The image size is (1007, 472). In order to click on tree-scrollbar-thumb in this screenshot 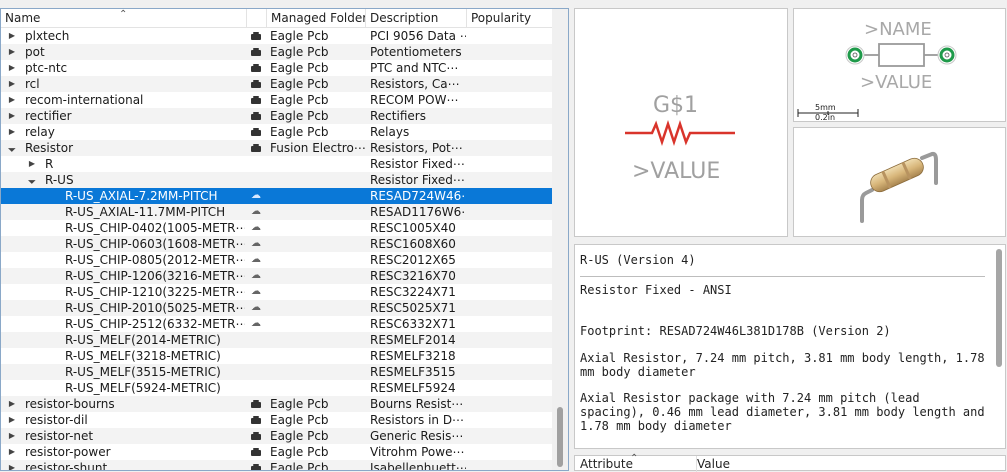, I will do `click(560, 437)`.